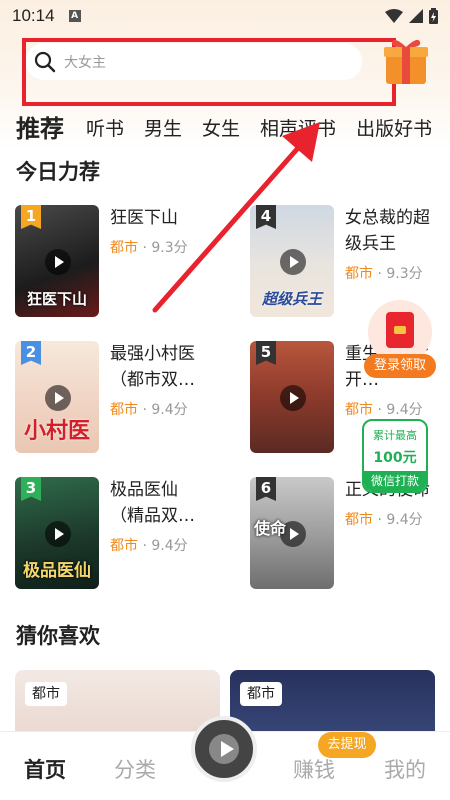  Describe the element at coordinates (395, 231) in the screenshot. I see `book-title: 女总裁的超级兵王` at that location.